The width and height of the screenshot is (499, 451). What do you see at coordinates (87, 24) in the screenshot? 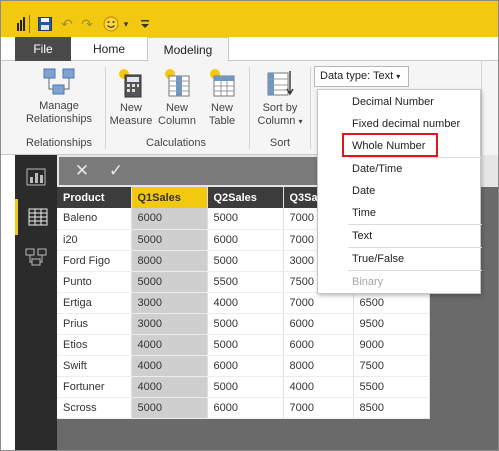
I see `redo-icon: ↷` at bounding box center [87, 24].